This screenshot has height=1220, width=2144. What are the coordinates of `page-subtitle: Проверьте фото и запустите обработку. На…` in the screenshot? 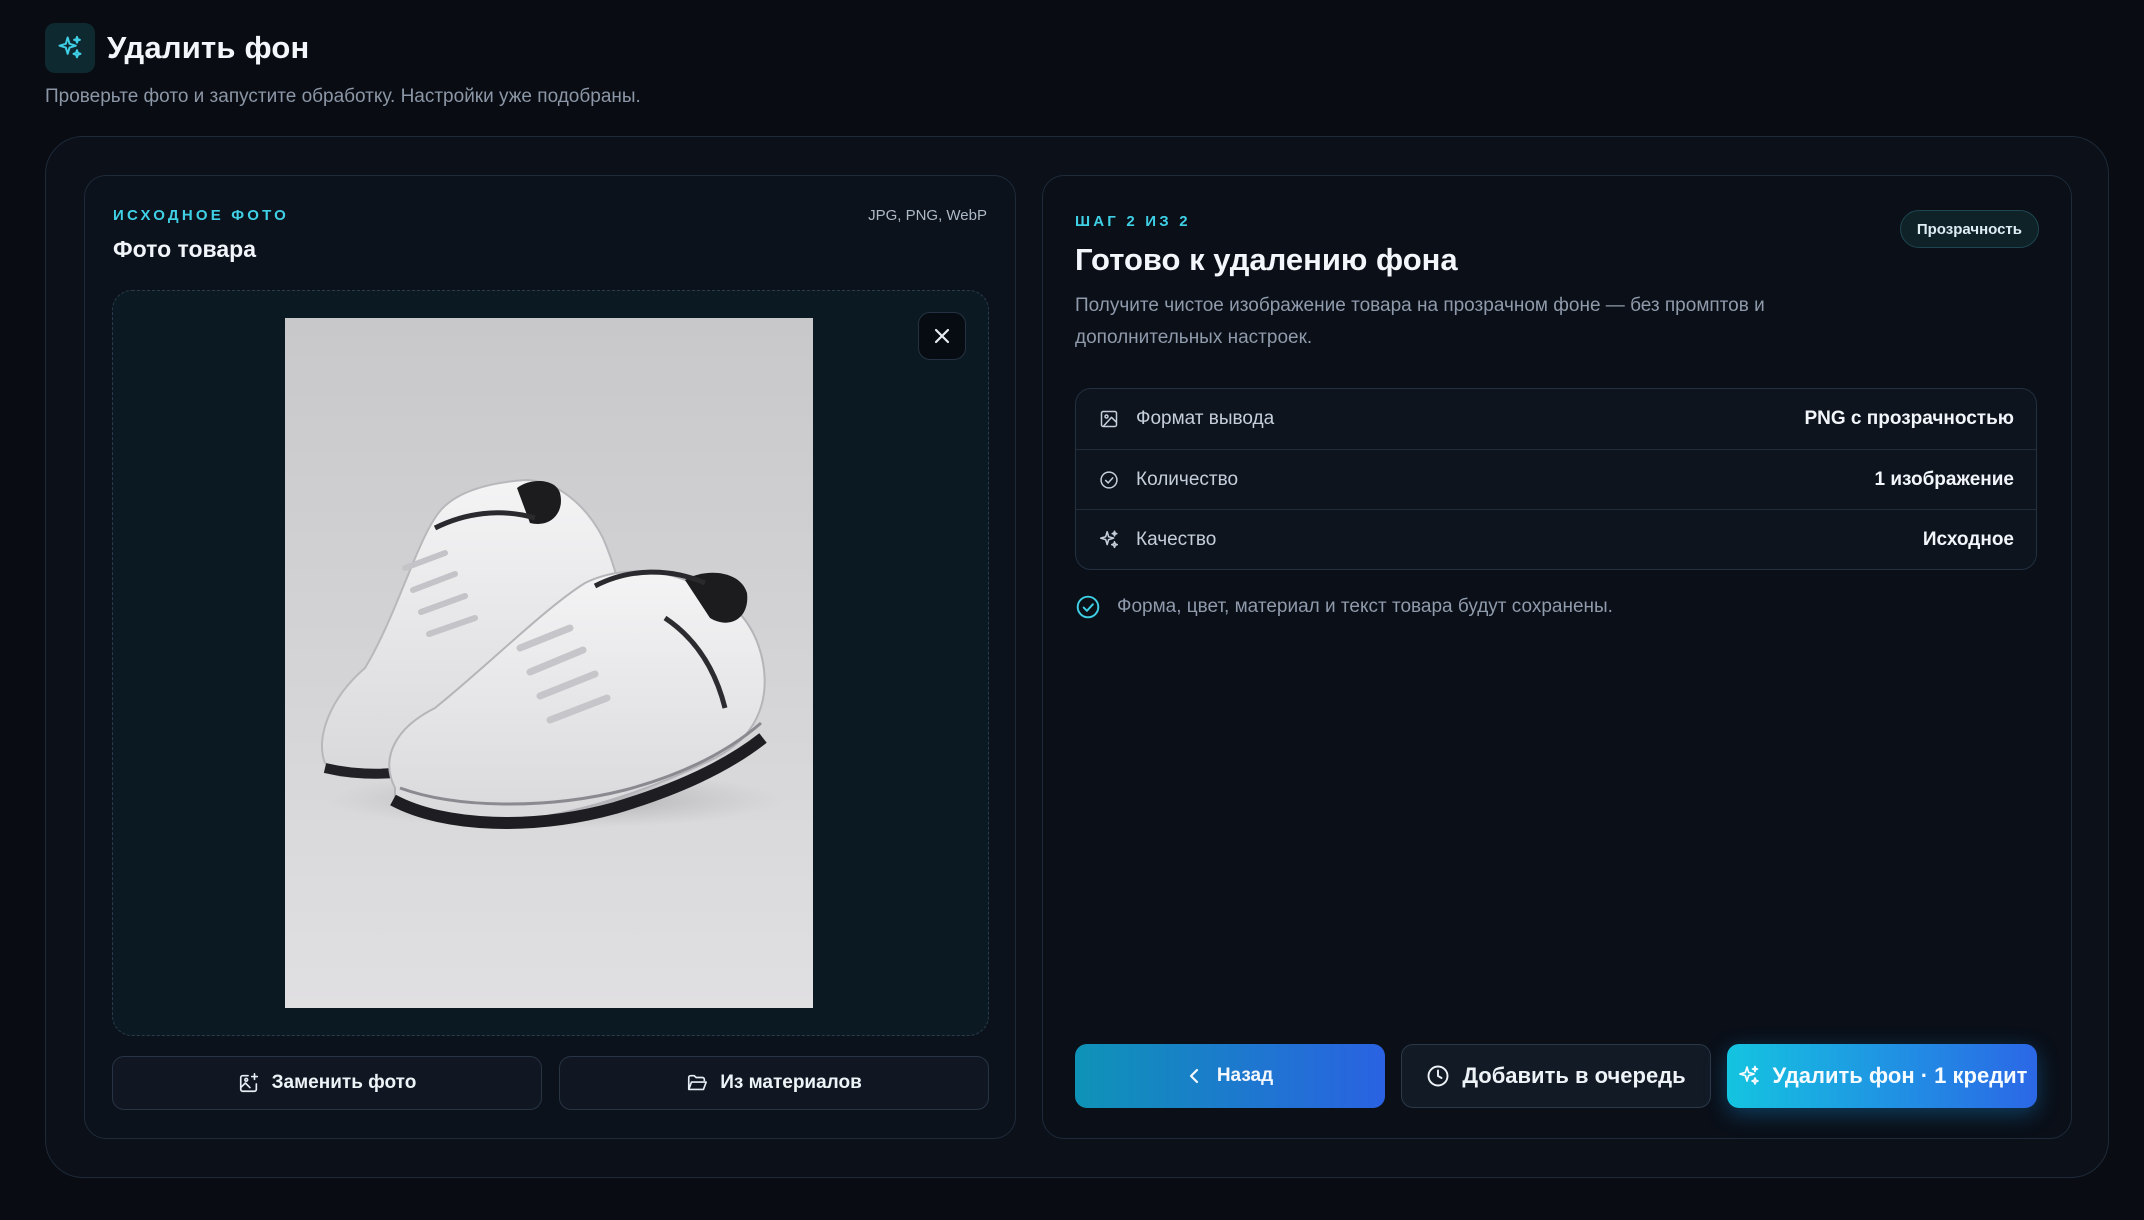 It's located at (343, 96).